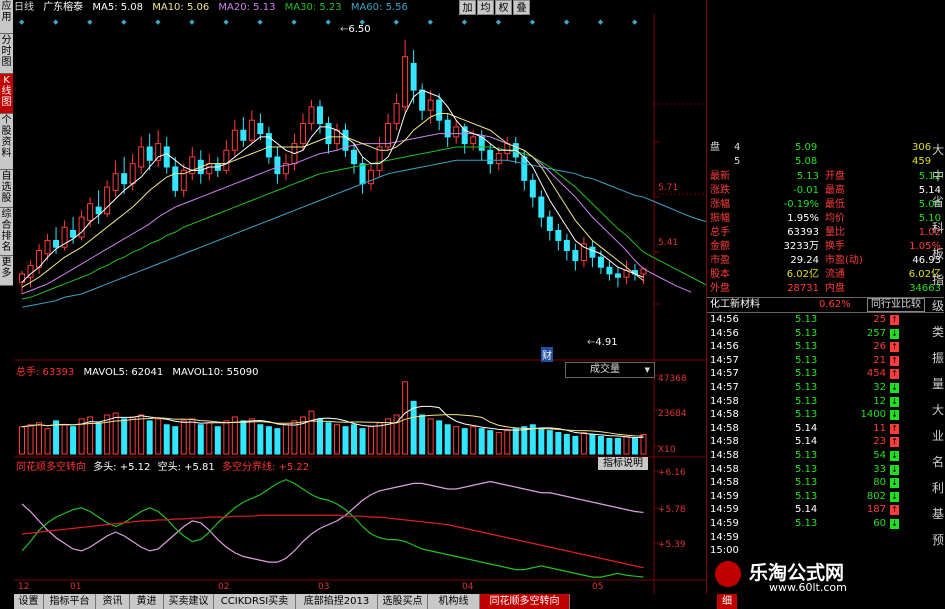 The image size is (945, 609). What do you see at coordinates (737, 147) in the screenshot?
I see `sell-level: 4` at bounding box center [737, 147].